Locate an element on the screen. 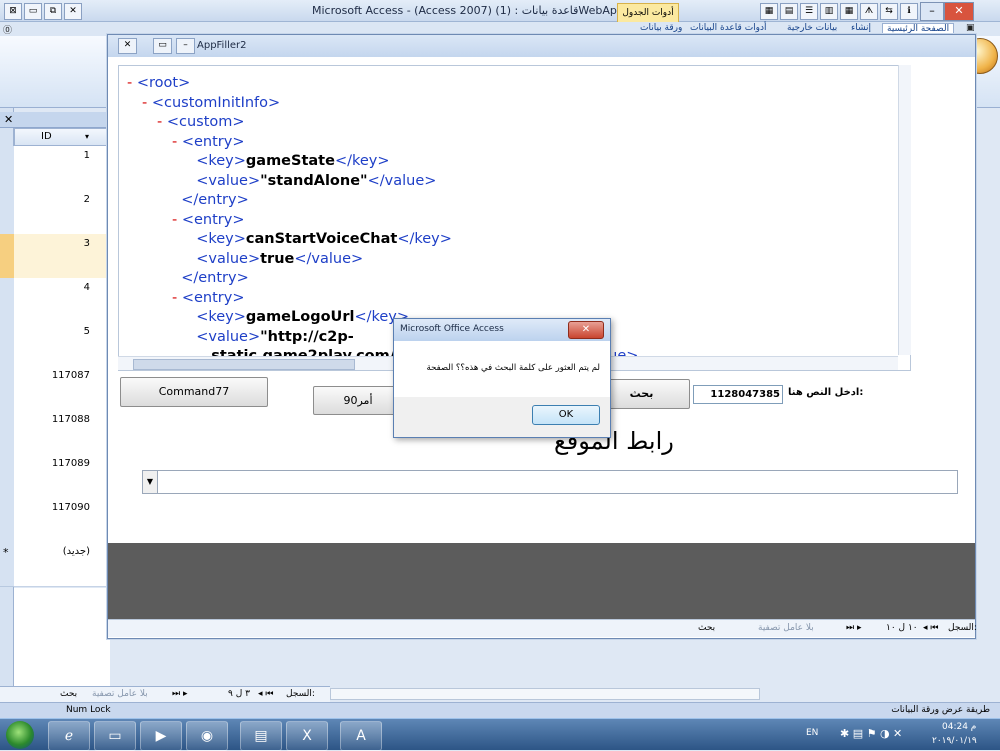  xml-line: <key>canStartVoiceChat</key> is located at coordinates (319, 239).